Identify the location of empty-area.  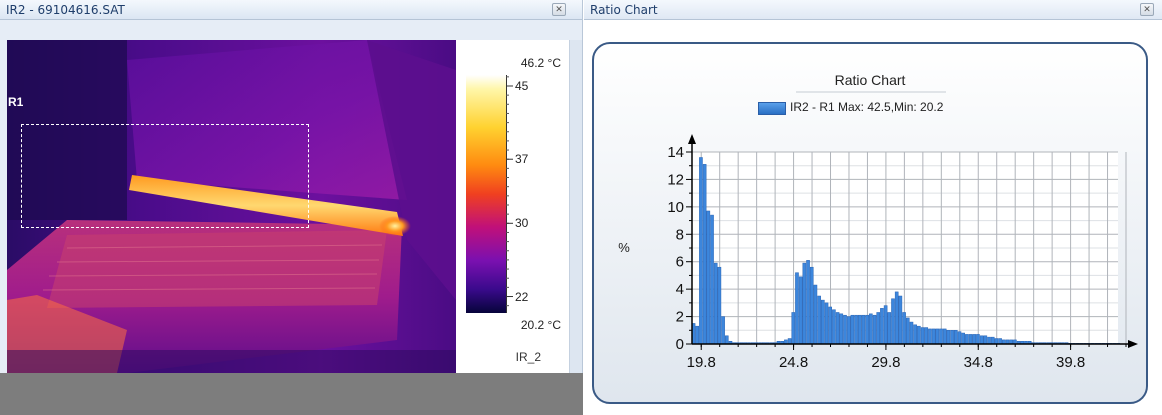
(291, 394).